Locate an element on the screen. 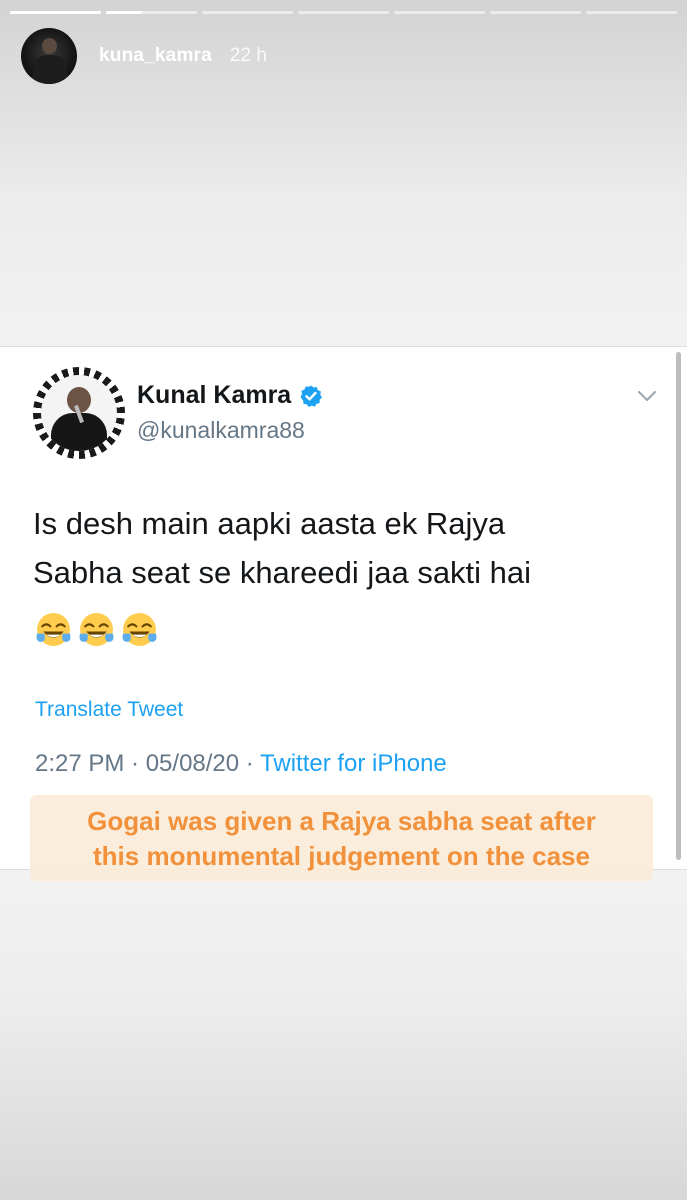 This screenshot has width=687, height=1200. story-username: kuna_kamra is located at coordinates (155, 56).